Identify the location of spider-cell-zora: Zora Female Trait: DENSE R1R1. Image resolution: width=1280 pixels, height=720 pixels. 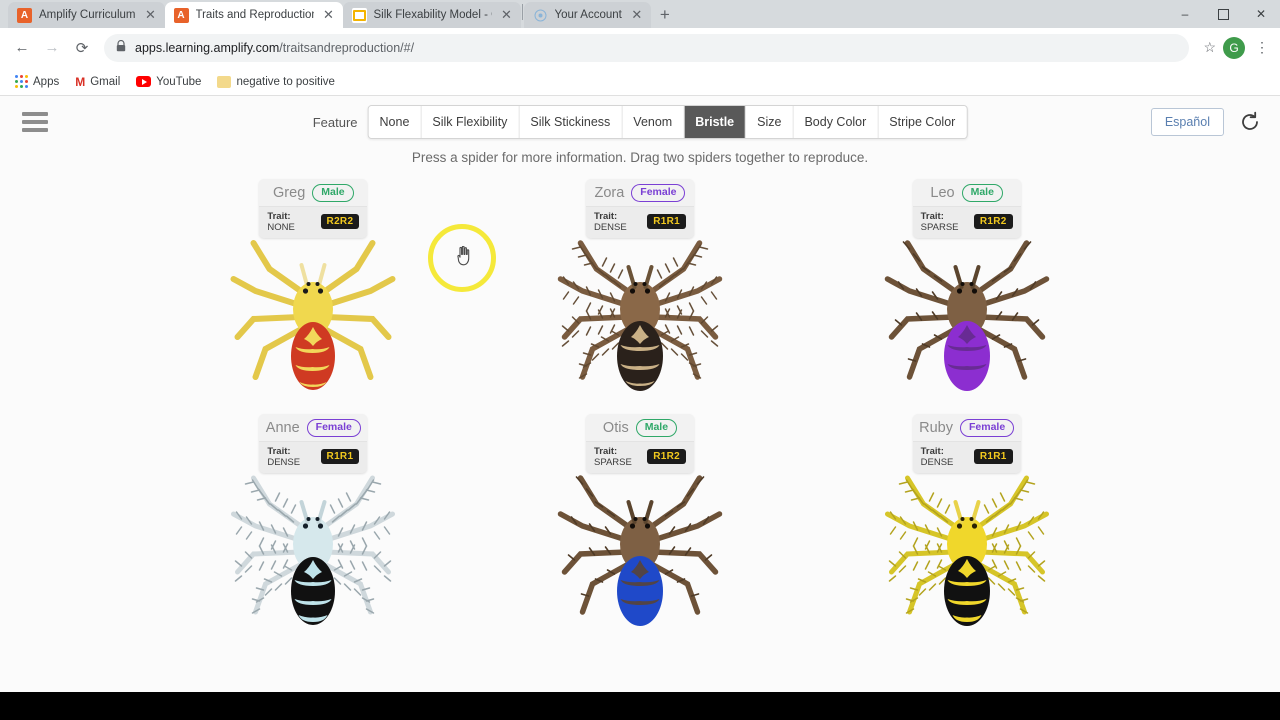
(640, 296).